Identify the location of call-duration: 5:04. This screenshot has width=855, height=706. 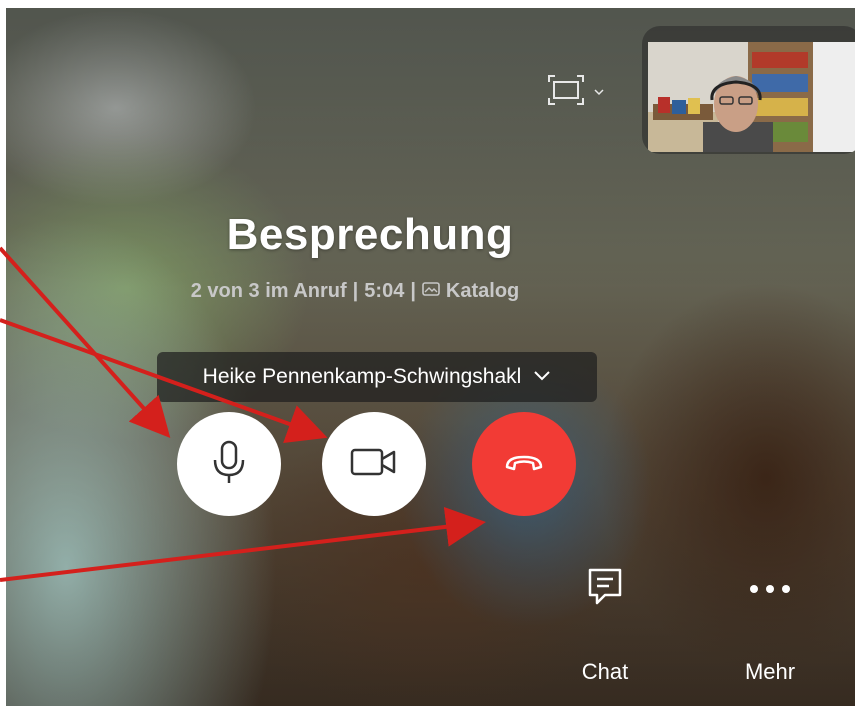
(384, 291).